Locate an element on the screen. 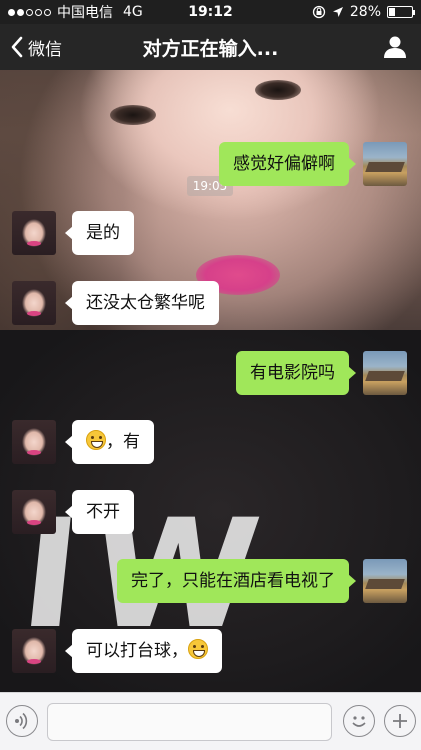  signal-strength-icon is located at coordinates (29, 12).